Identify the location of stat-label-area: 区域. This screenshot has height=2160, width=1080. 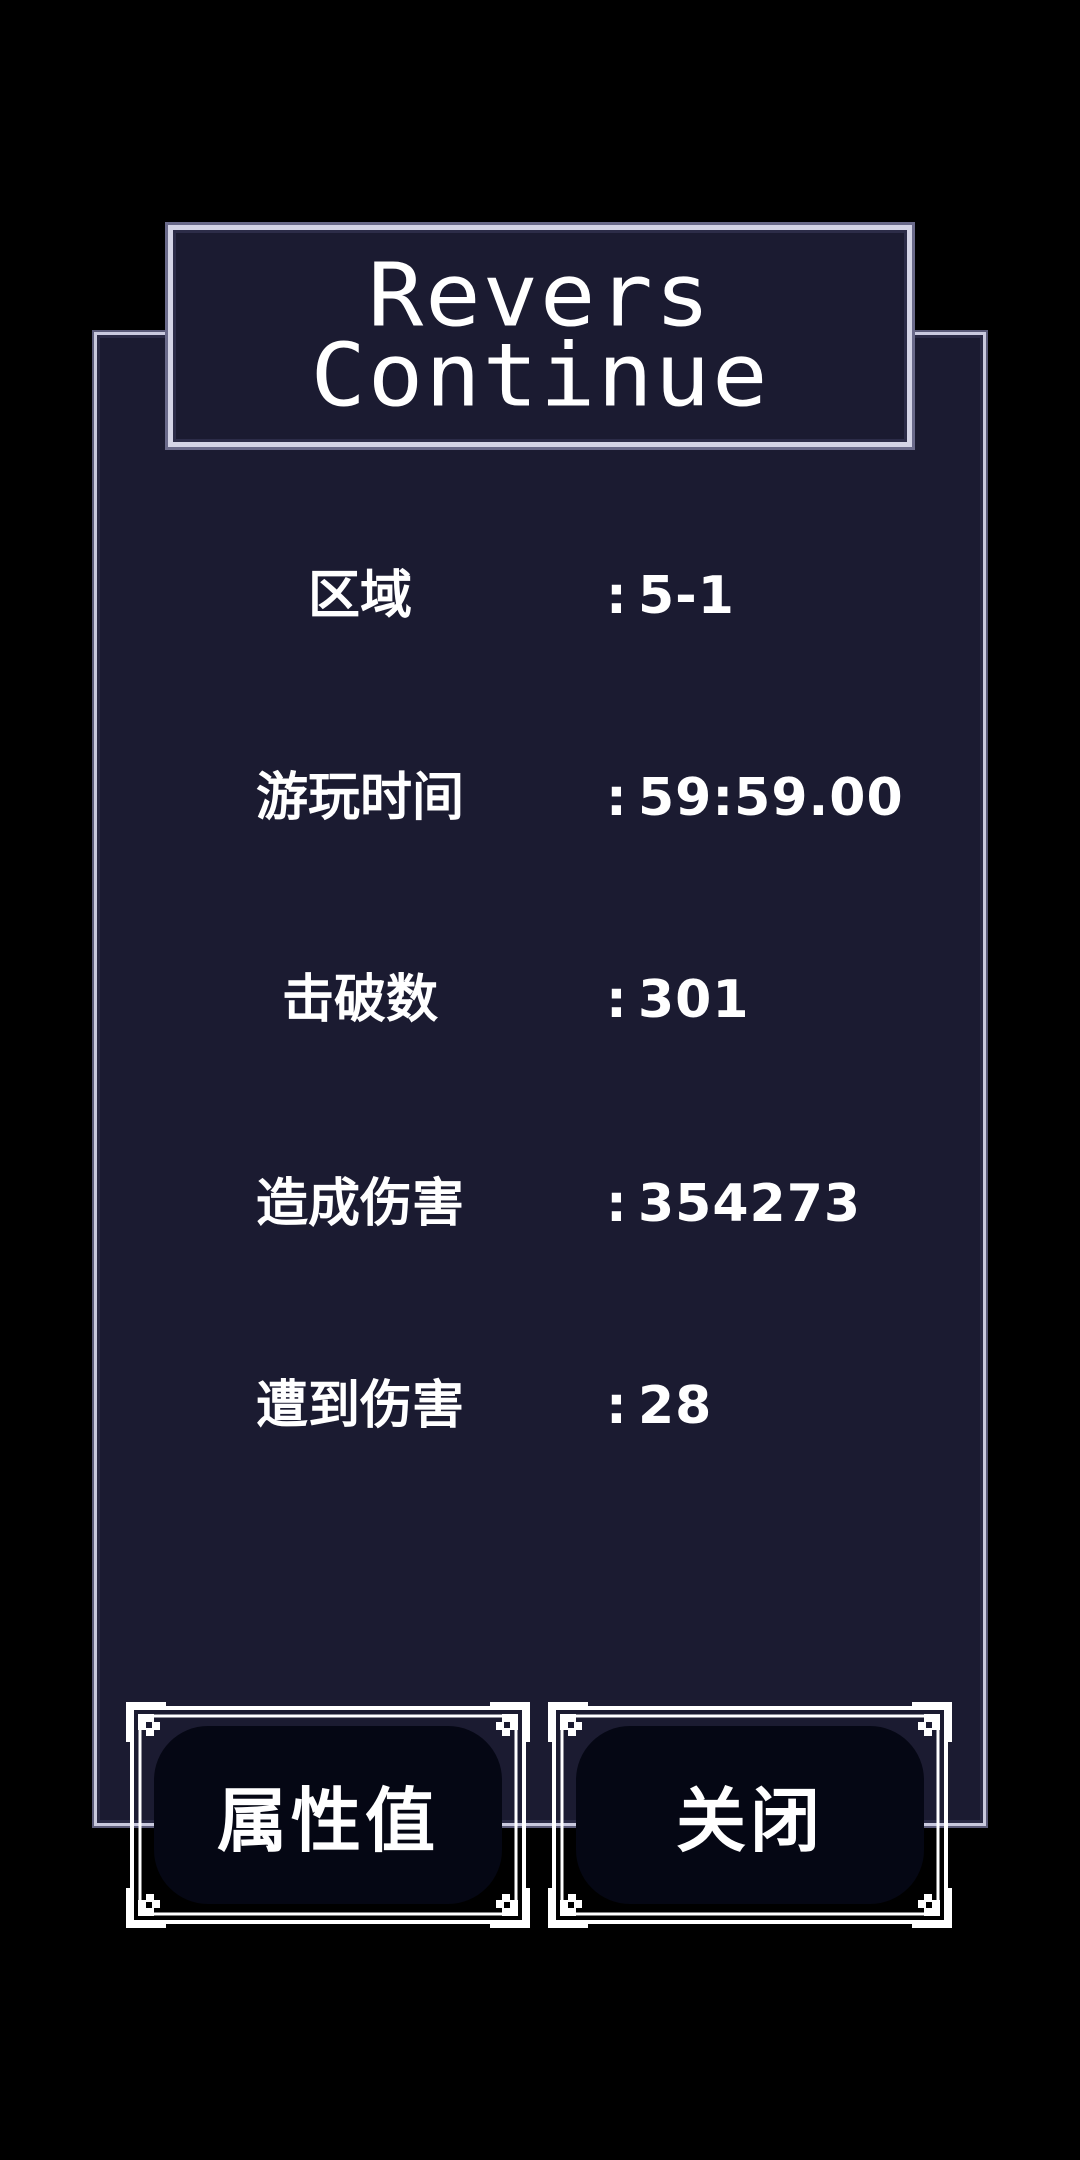
(359, 596).